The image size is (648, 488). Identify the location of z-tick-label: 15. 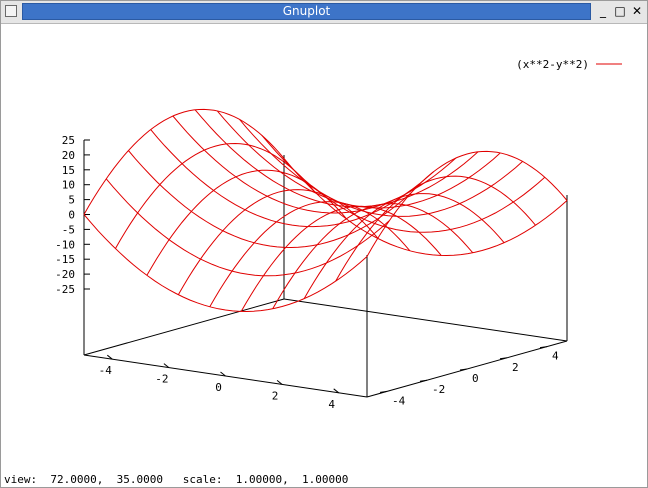
(68, 170).